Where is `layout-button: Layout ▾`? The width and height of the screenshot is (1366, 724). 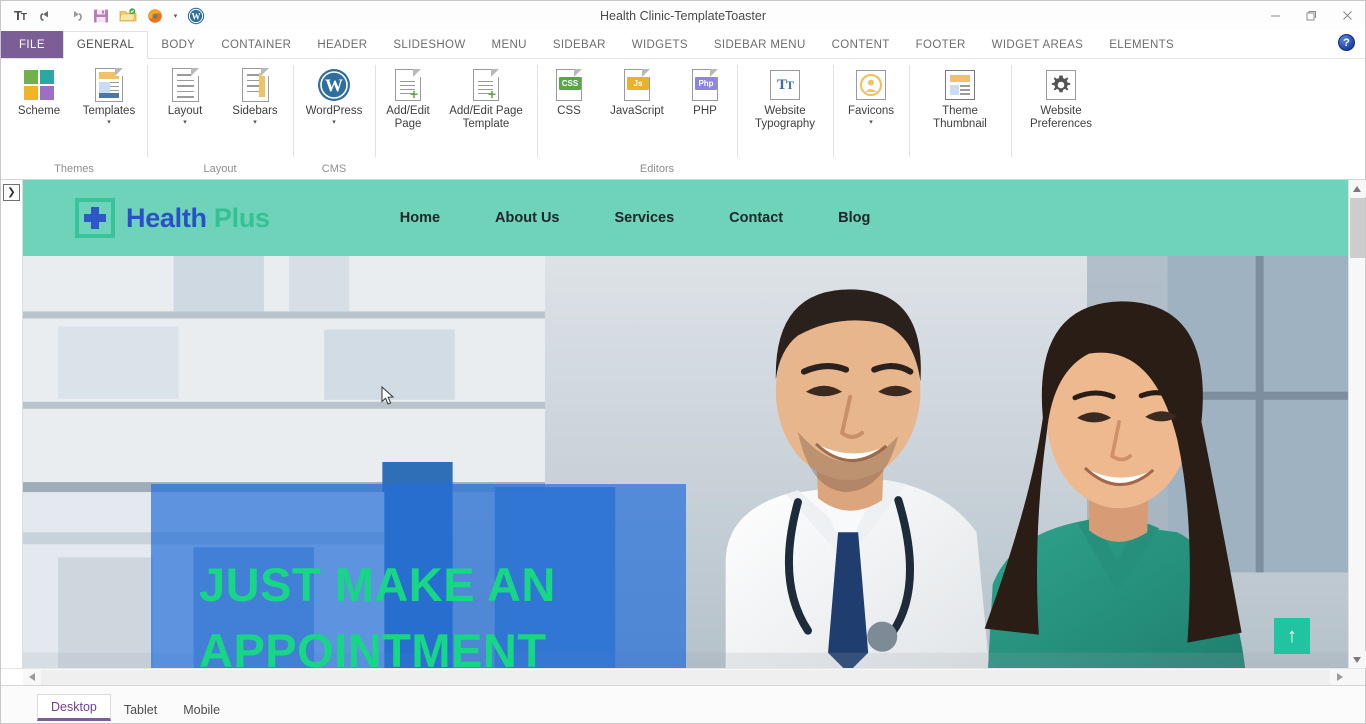 layout-button: Layout ▾ is located at coordinates (185, 95).